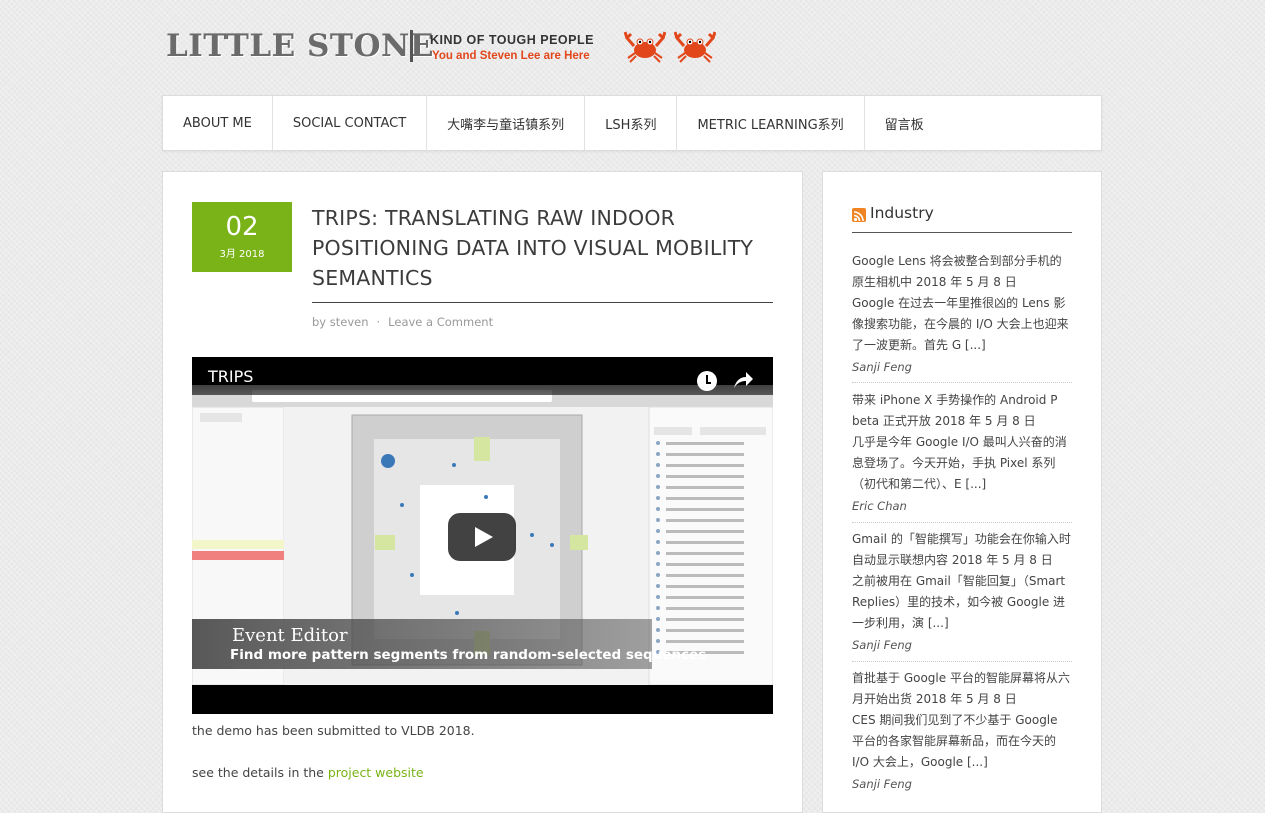 The height and width of the screenshot is (813, 1265). I want to click on video-title: TRIPS, so click(230, 376).